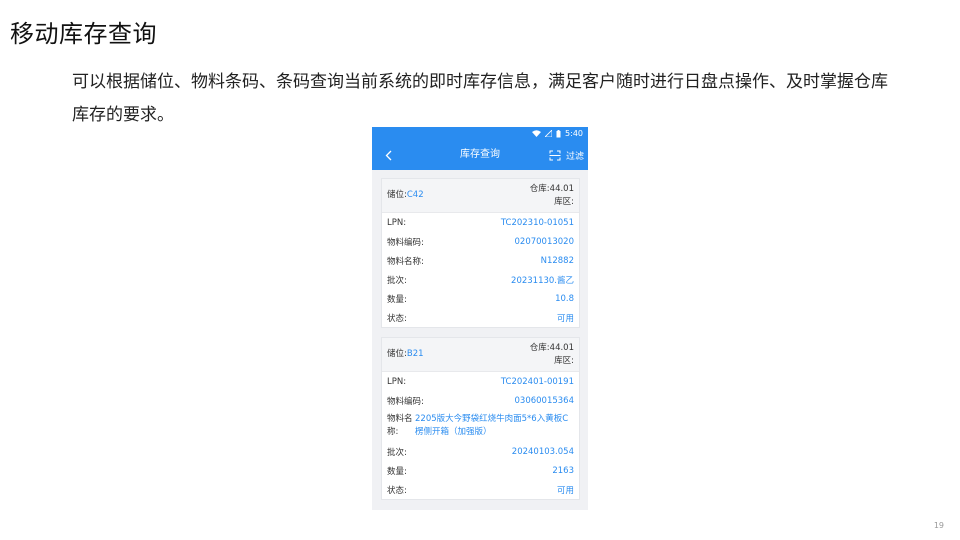  I want to click on slide-title: 移动库存查询, so click(83, 34).